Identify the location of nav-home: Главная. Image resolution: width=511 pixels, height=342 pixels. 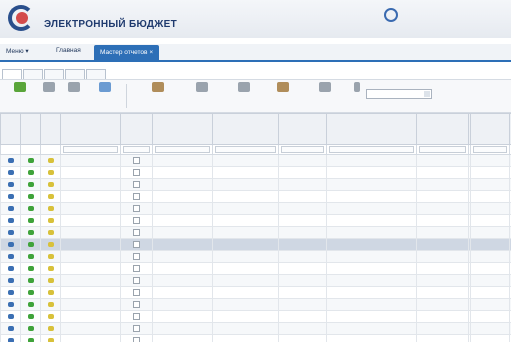
(68, 50).